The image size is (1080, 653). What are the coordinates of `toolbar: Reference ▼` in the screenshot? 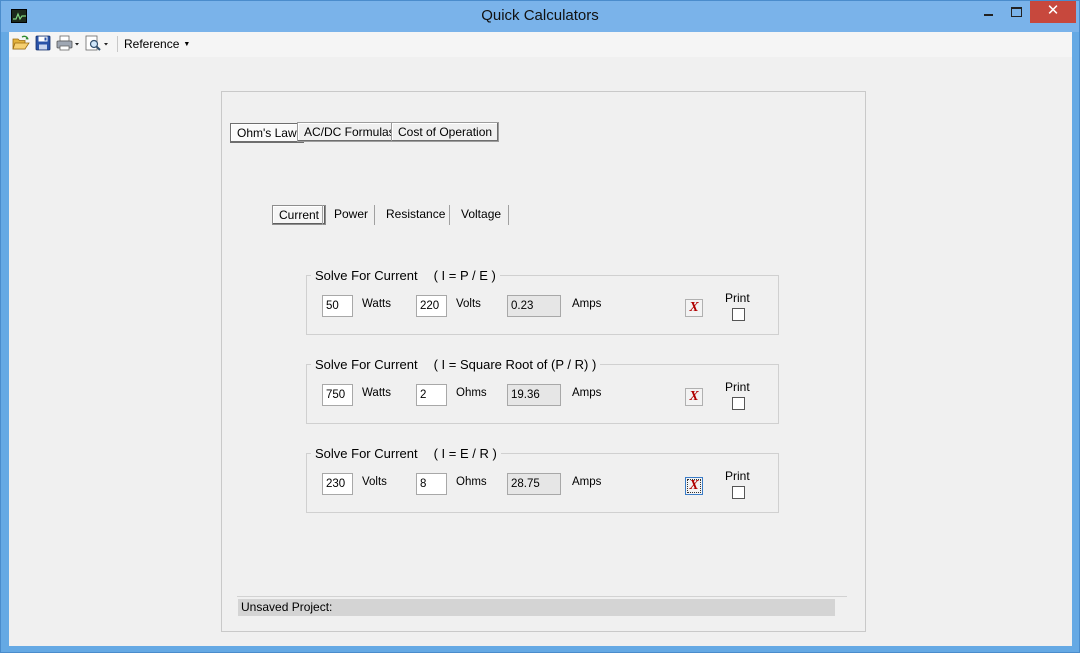 It's located at (540, 44).